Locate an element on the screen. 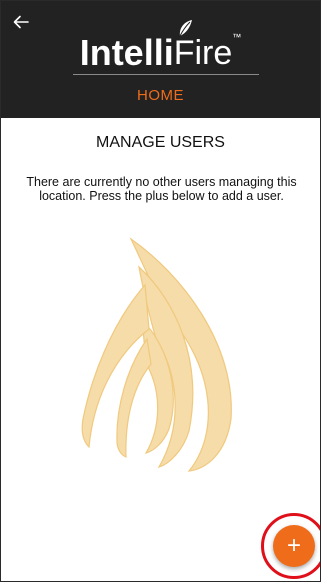 The width and height of the screenshot is (323, 585). intellifire-logo: Intelli Fire ™ is located at coordinates (160, 46).